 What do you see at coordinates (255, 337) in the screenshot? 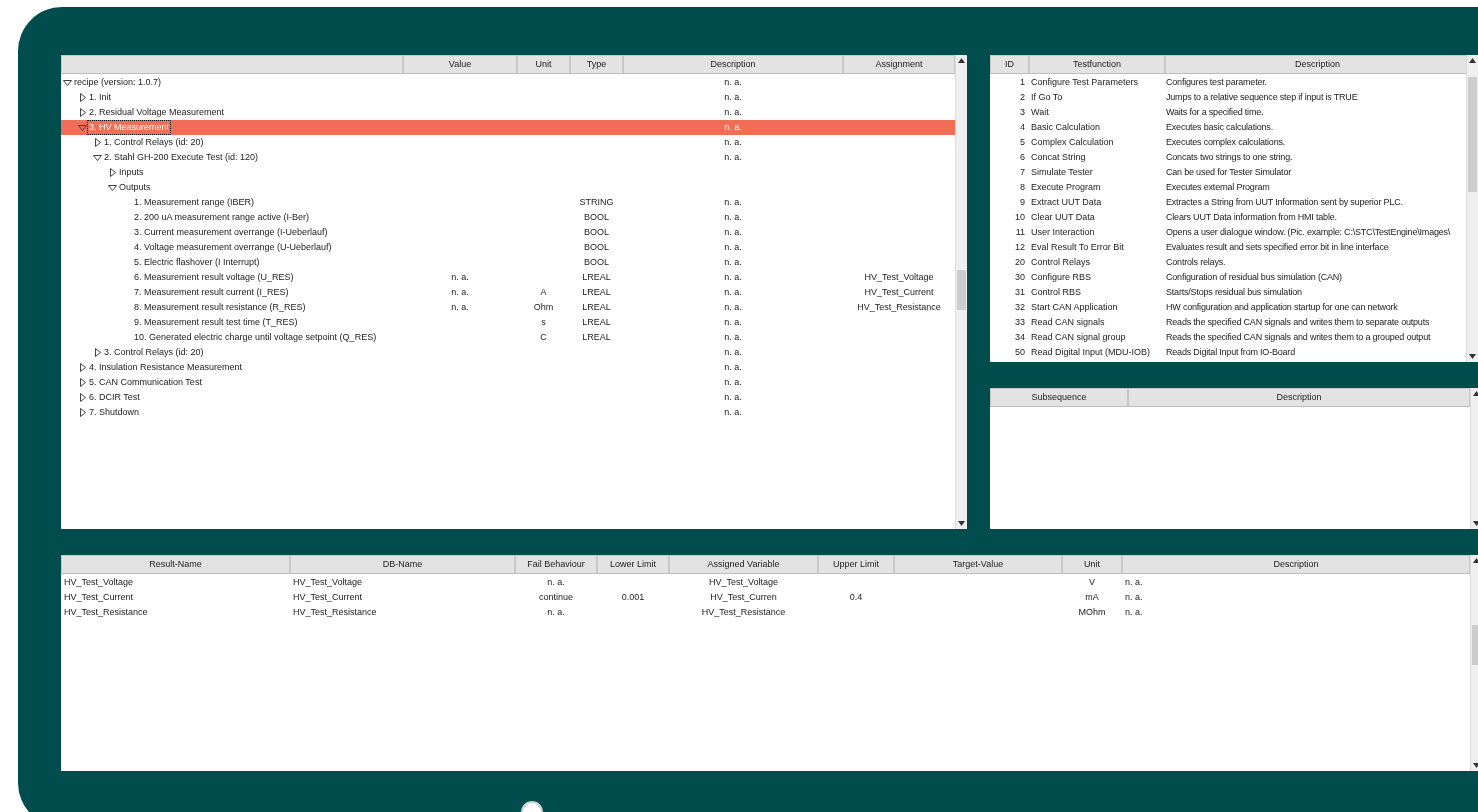
I see `tree-node-label: 10. Generated electric charge until voltage setpoint (Q_RES)` at bounding box center [255, 337].